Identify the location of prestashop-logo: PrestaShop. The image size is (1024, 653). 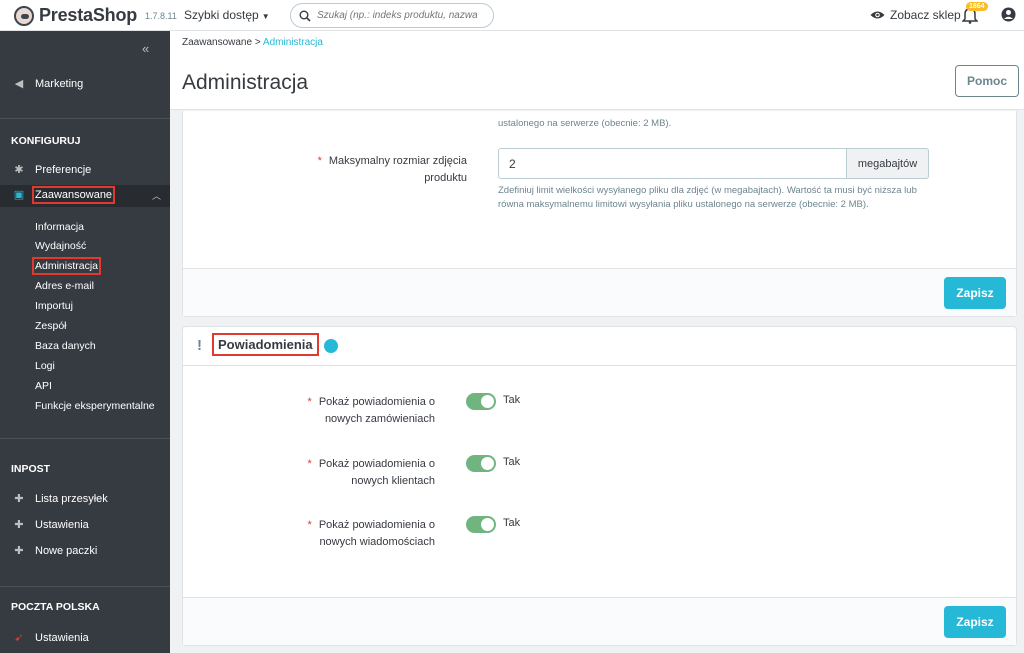
(75, 15).